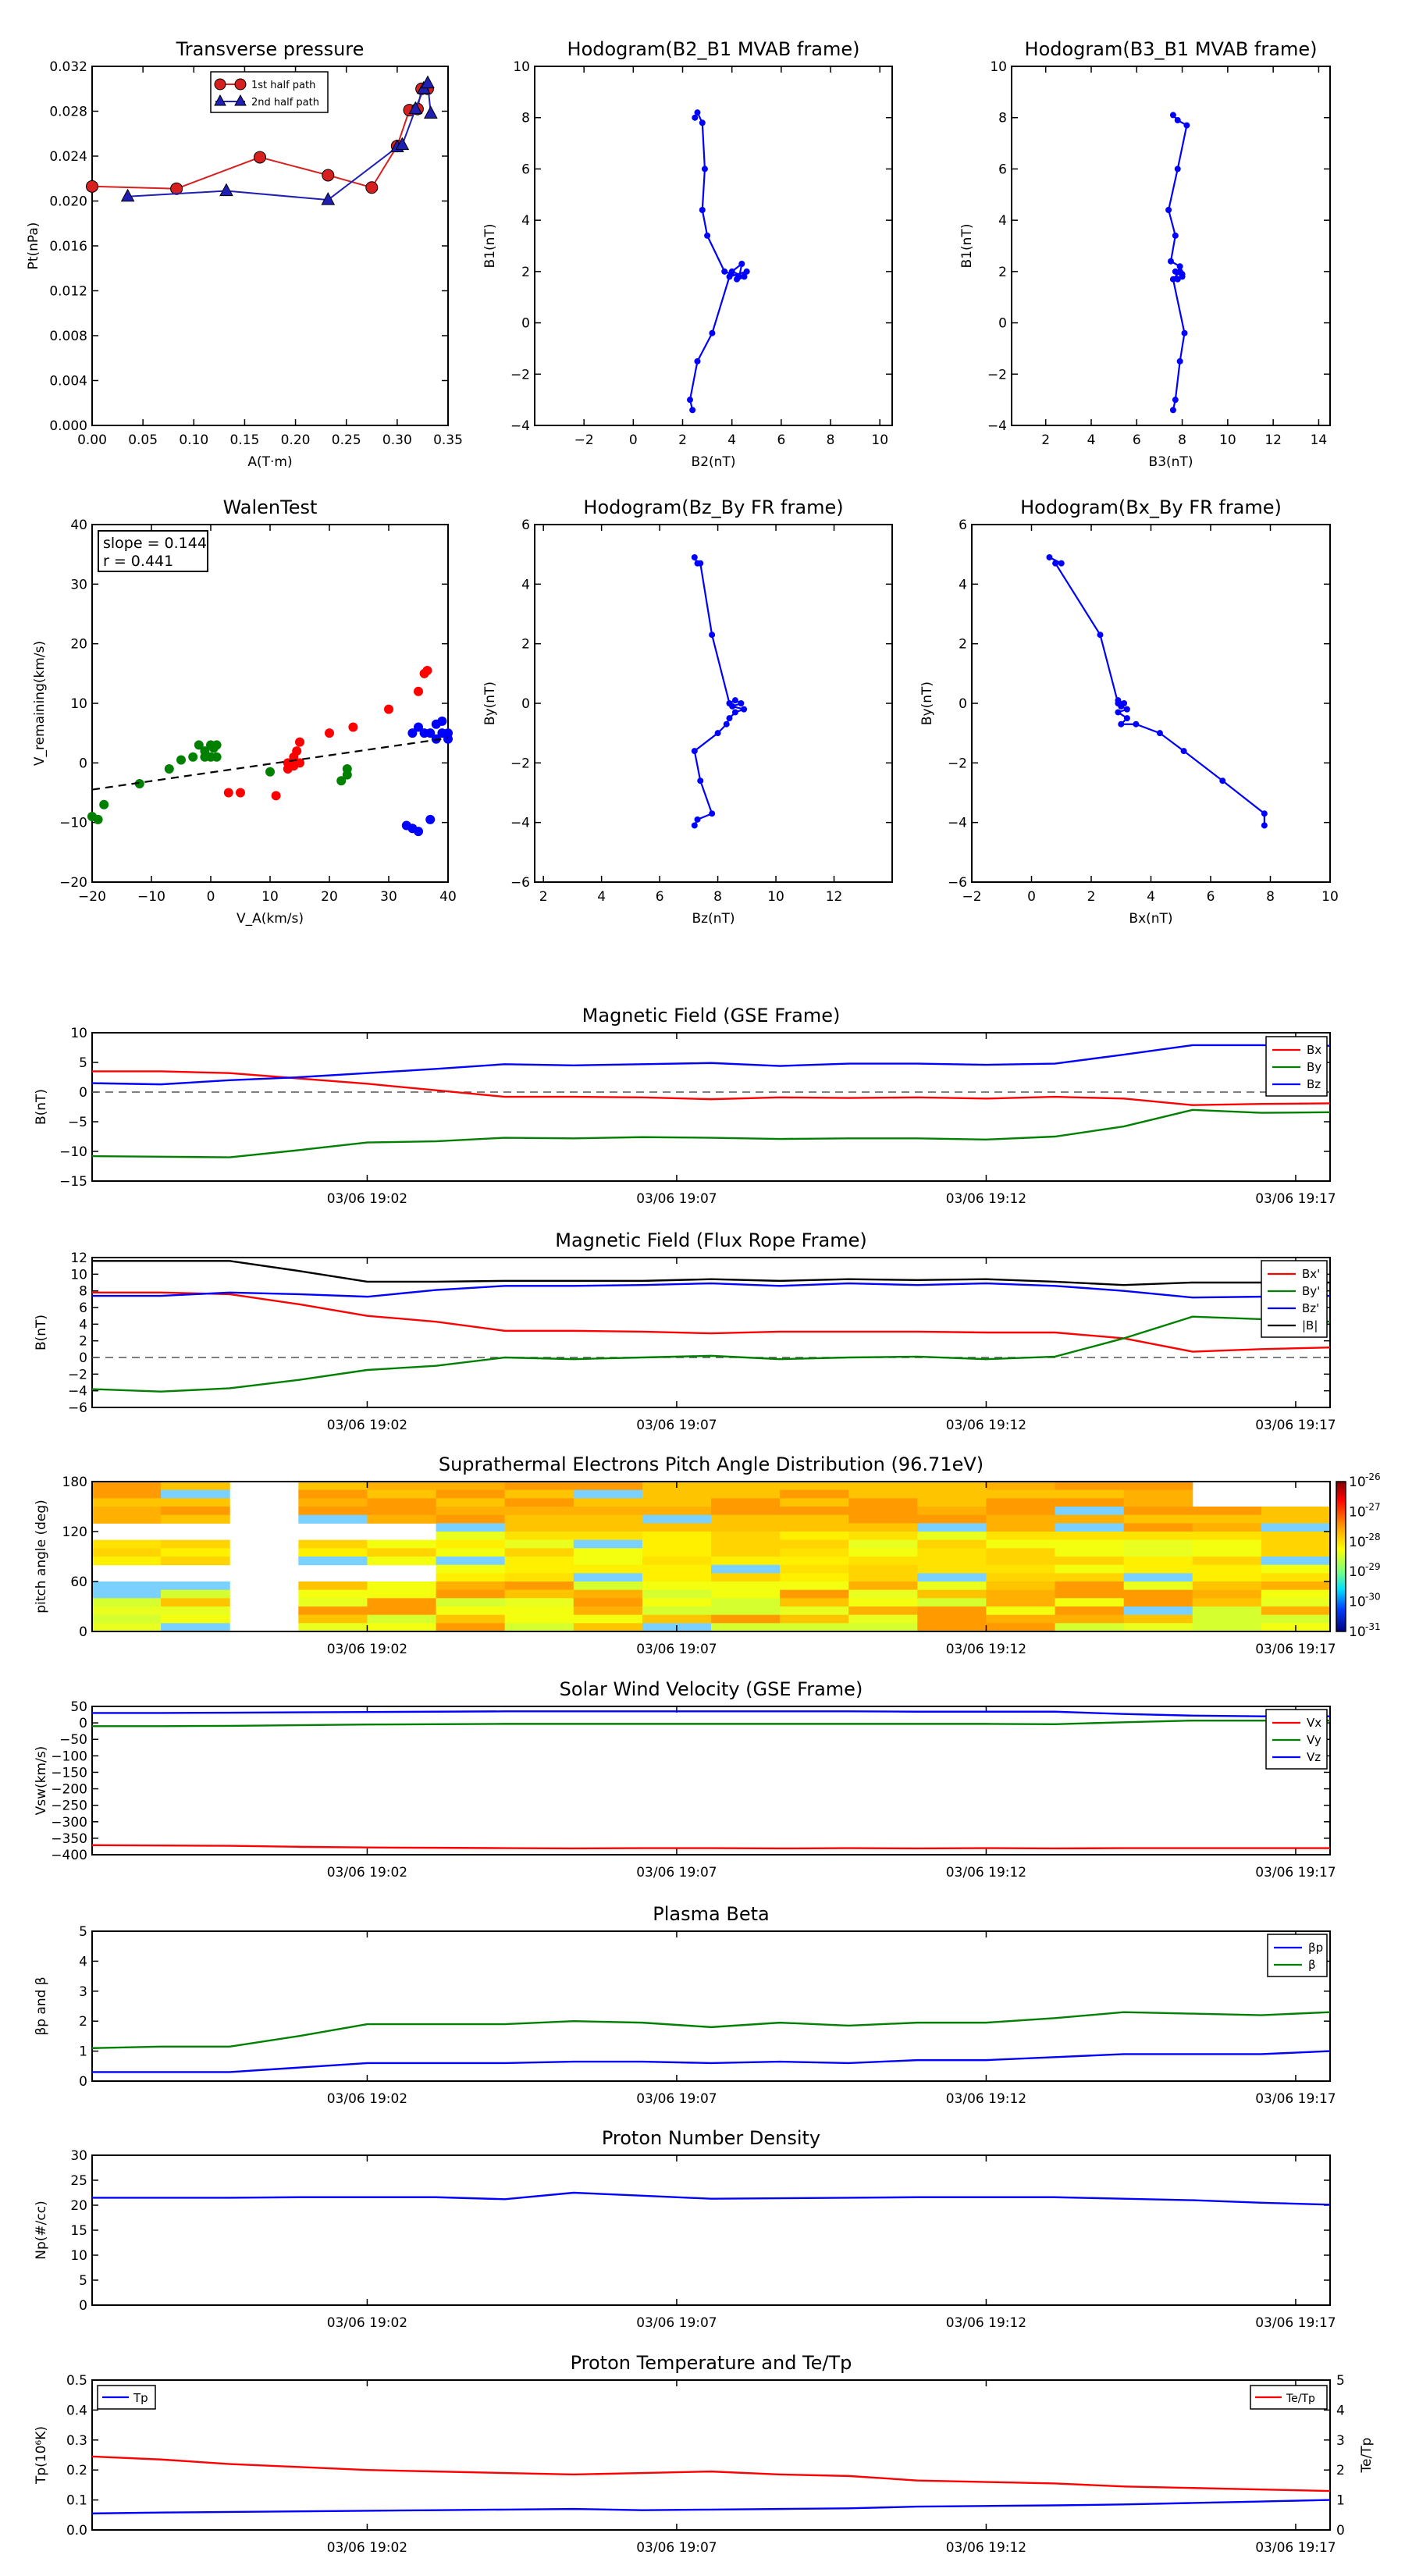 The image size is (1405, 2576). I want to click on magnetic-field-fr-ytick-label: 10, so click(78, 1275).